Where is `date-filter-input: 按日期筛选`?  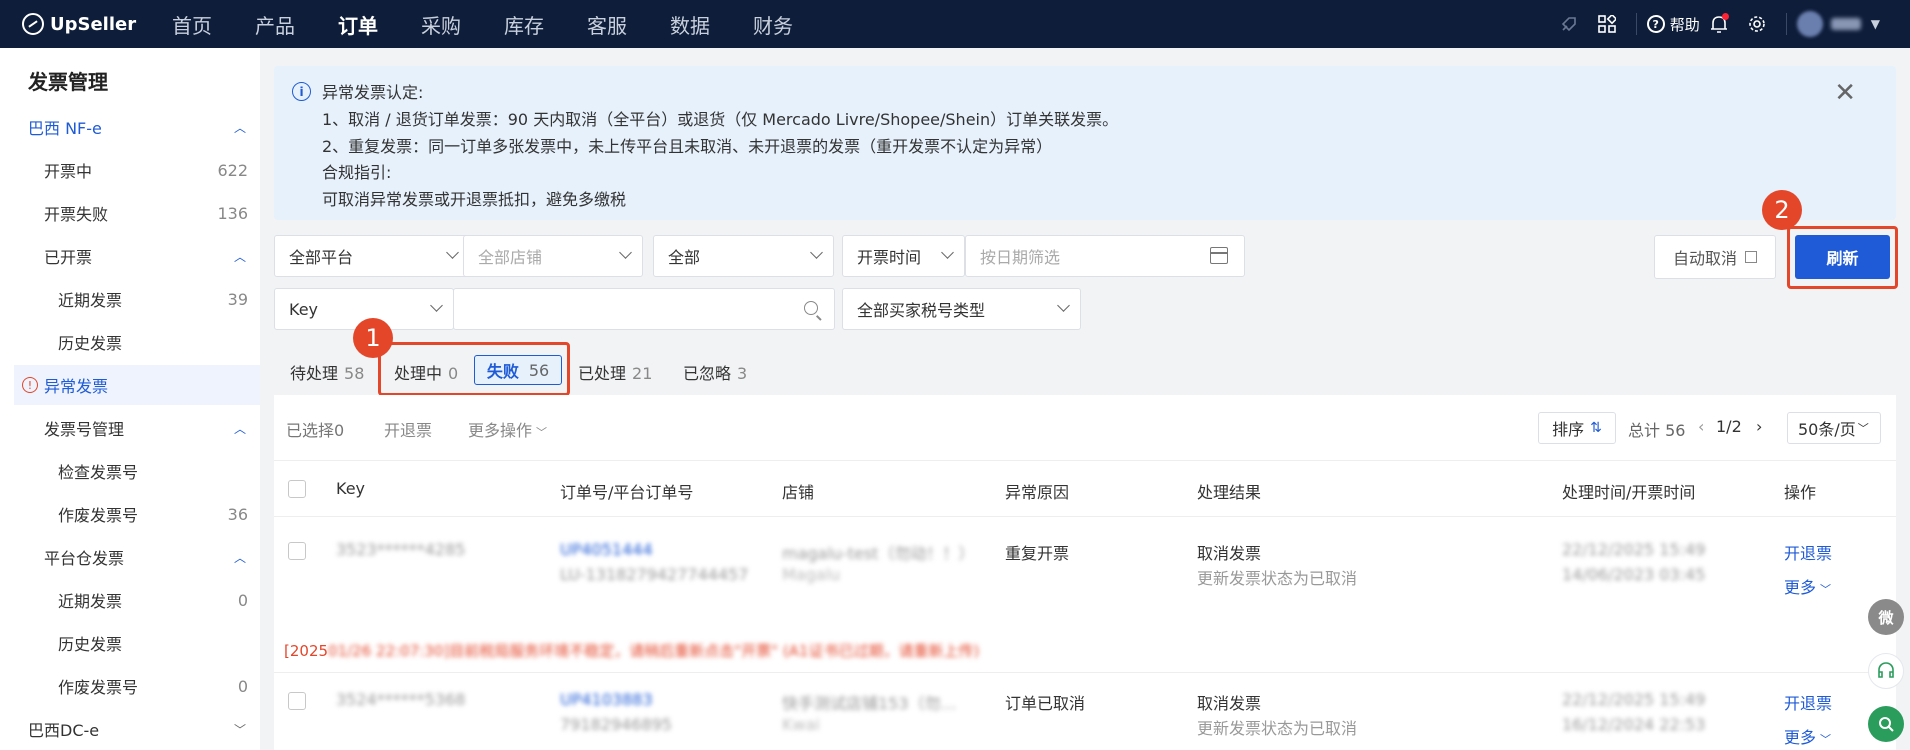 date-filter-input: 按日期筛选 is located at coordinates (1105, 256).